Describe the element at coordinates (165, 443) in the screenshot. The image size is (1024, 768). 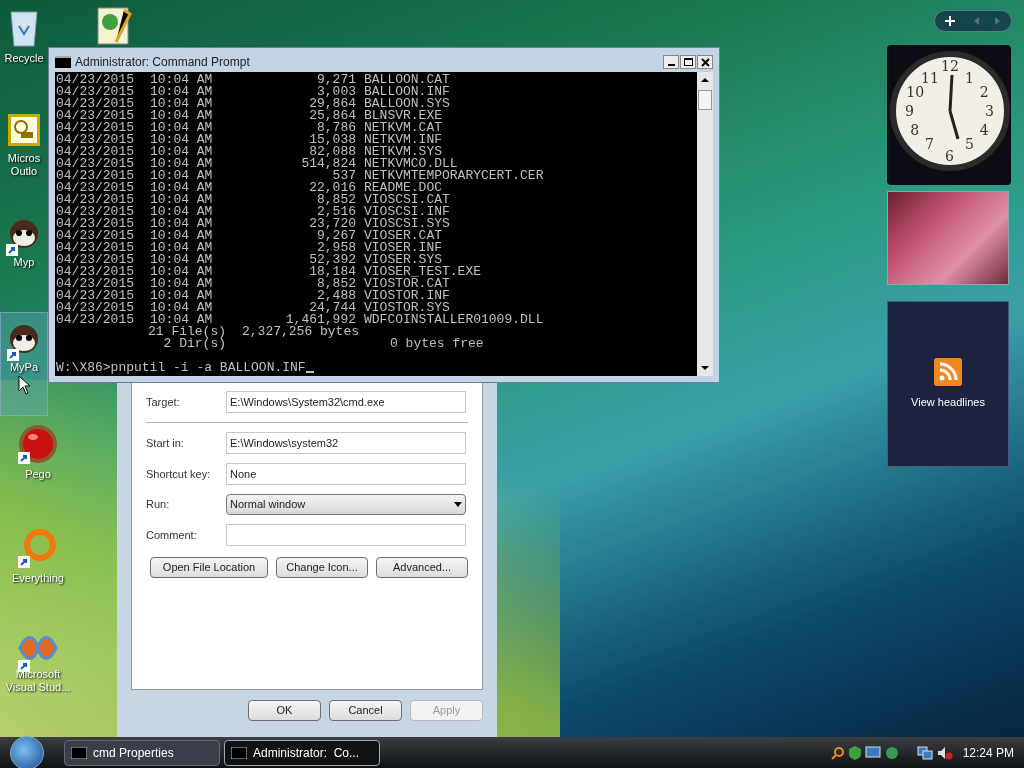
I see `field-label: Start in:` at that location.